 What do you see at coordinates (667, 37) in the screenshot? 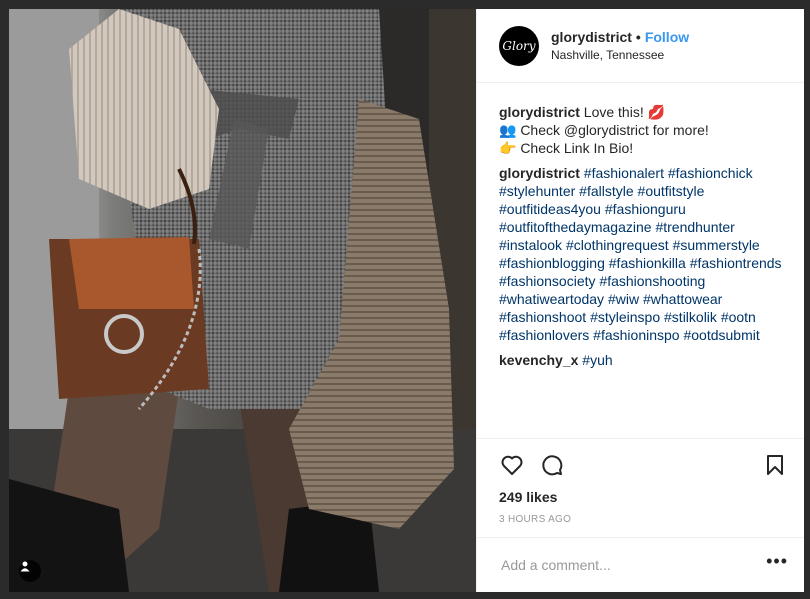
I see `follow-button: Follow` at bounding box center [667, 37].